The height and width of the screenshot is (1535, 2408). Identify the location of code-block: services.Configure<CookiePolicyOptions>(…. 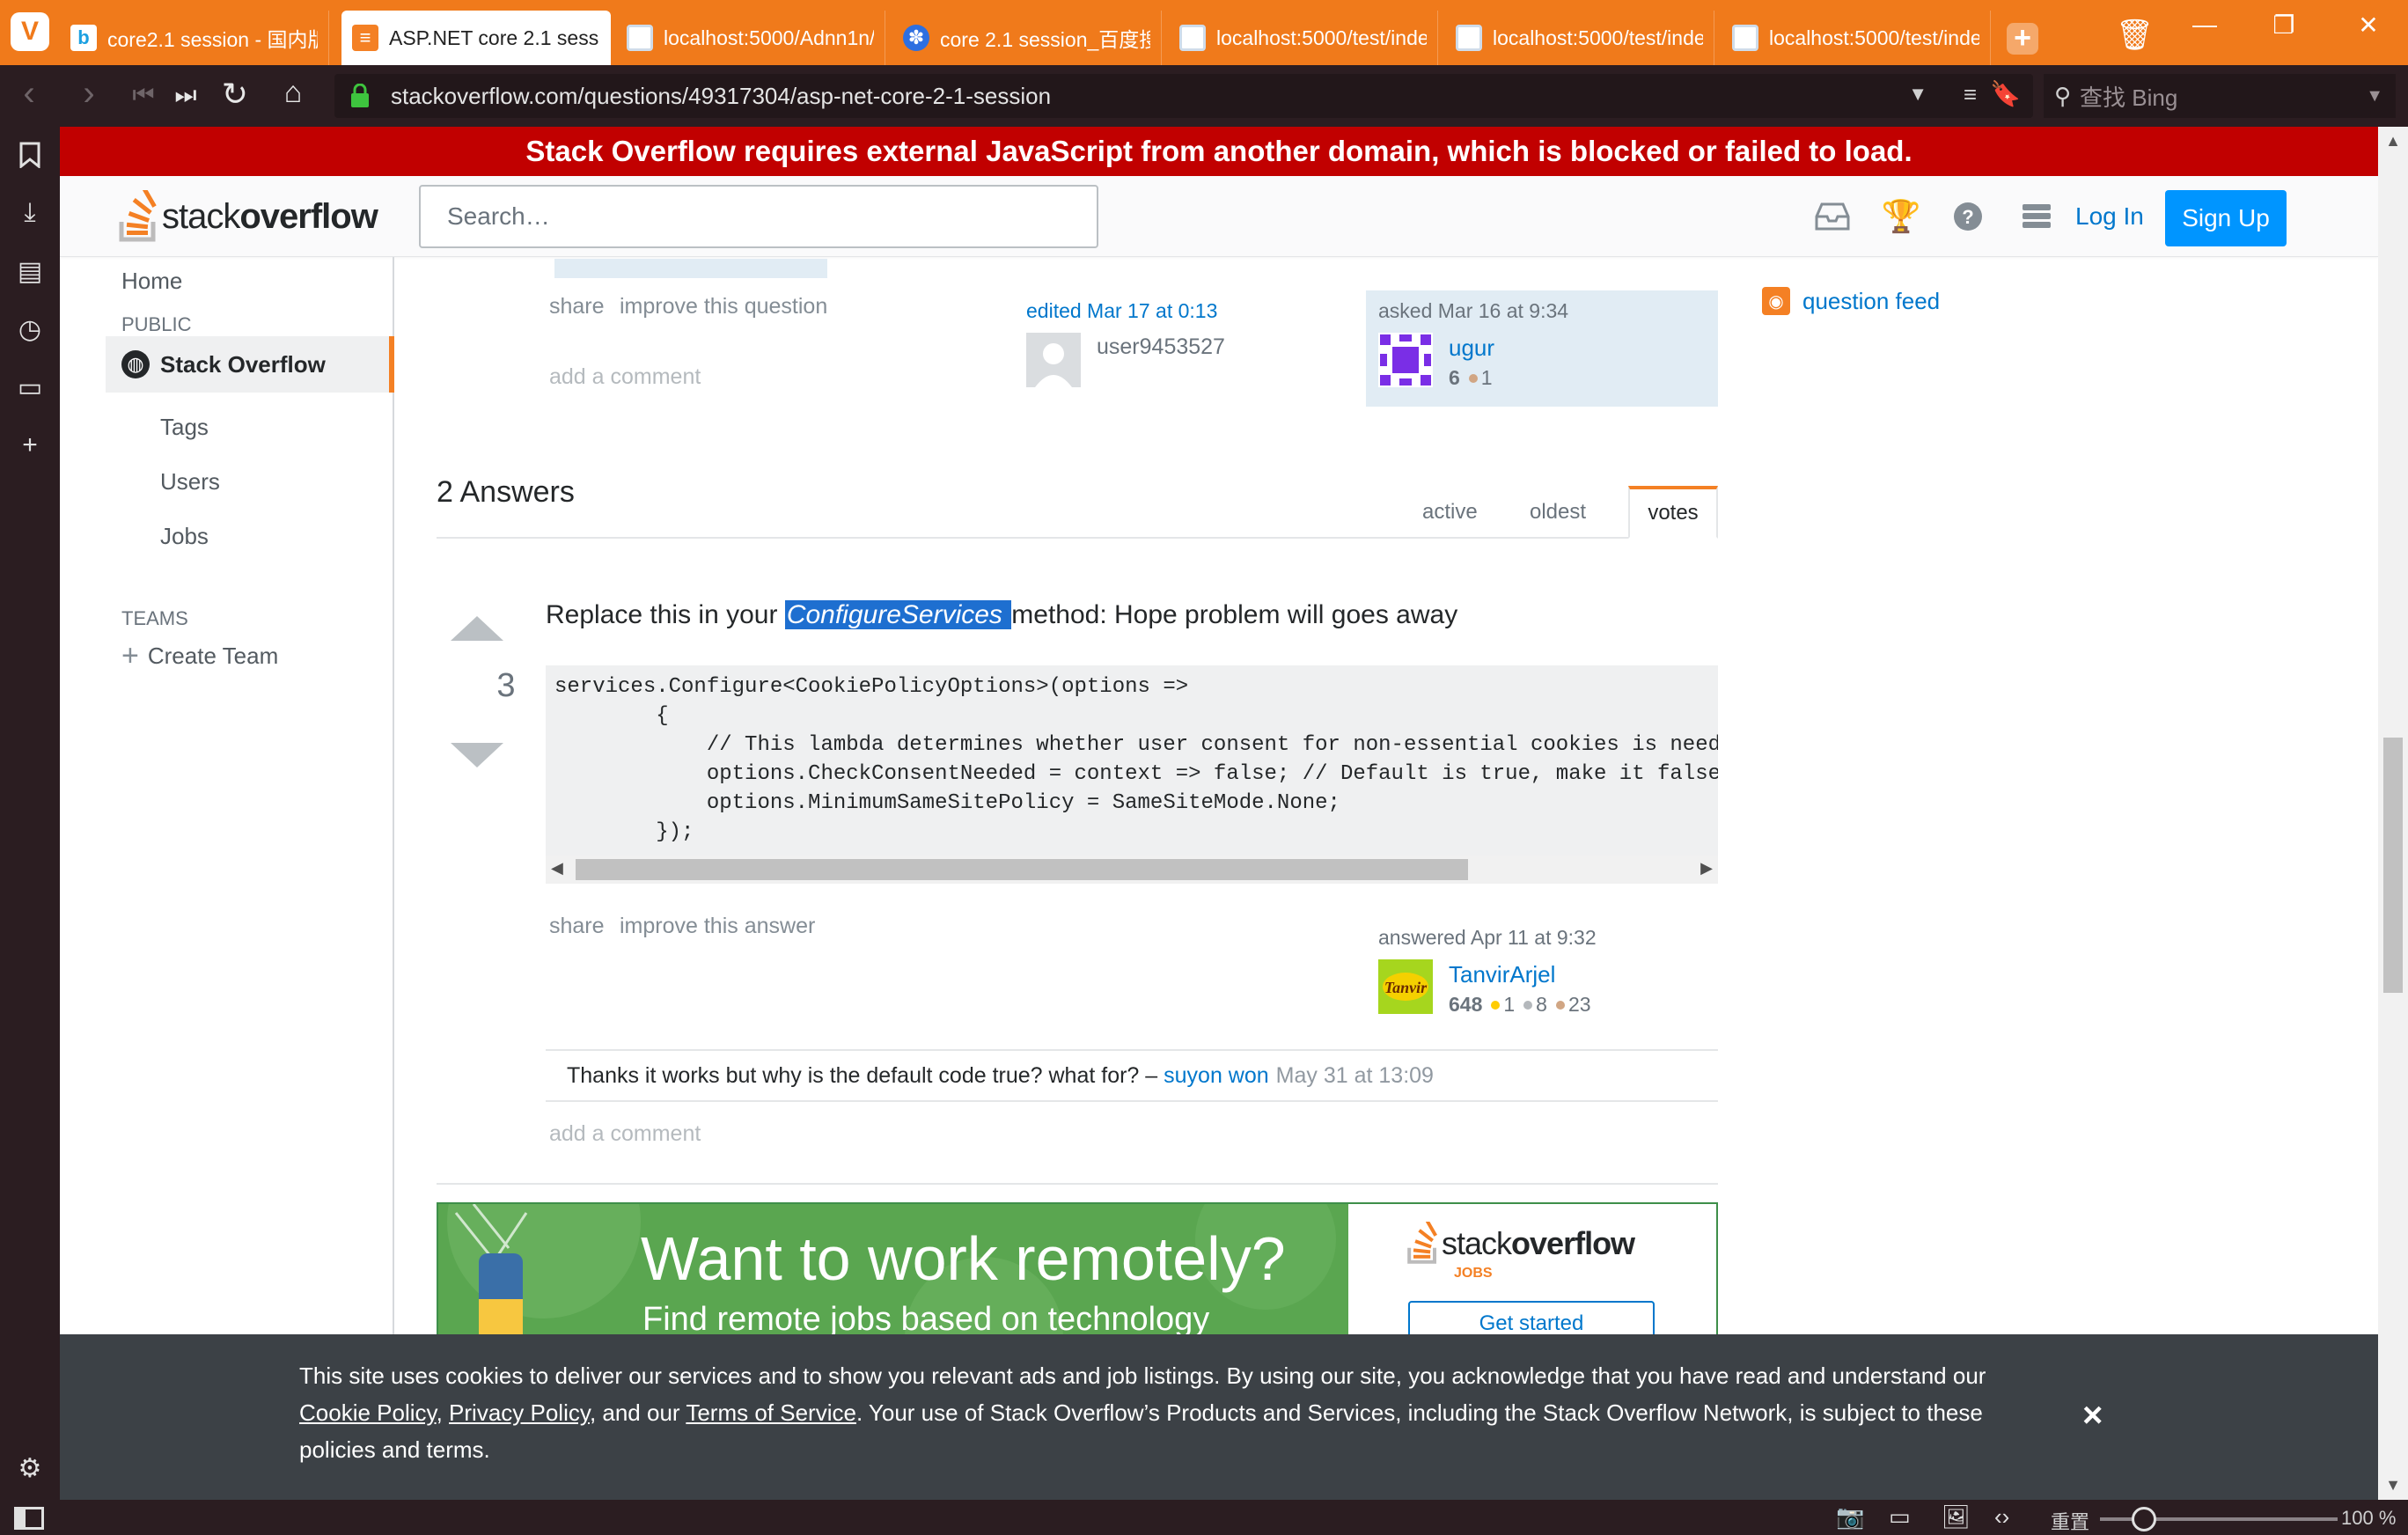
(1132, 774).